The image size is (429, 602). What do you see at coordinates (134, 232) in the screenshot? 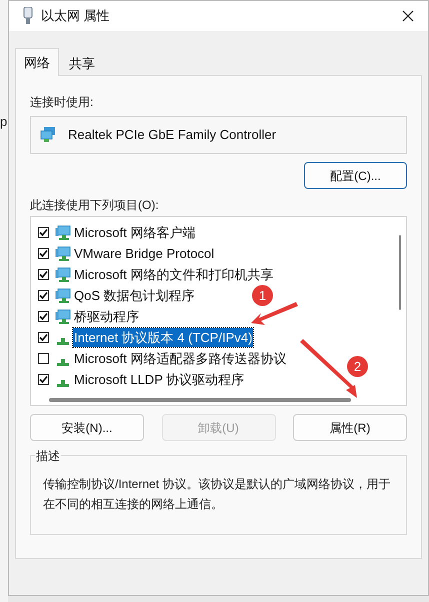
I see `list-item: Microsoft 网络客户端` at bounding box center [134, 232].